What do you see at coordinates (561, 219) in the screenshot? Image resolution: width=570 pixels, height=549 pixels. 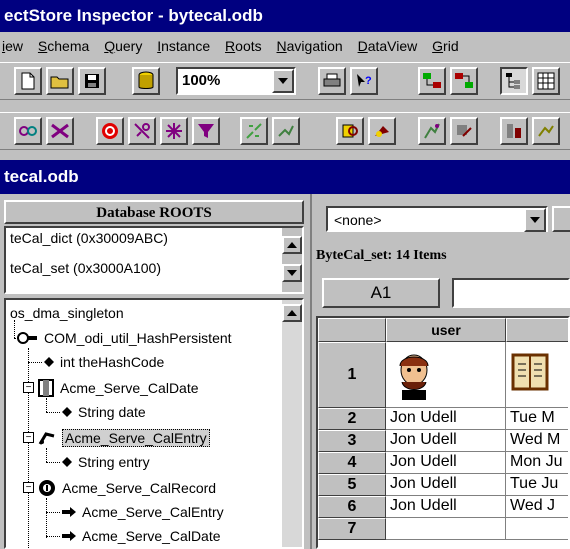 I see `class-options-button` at bounding box center [561, 219].